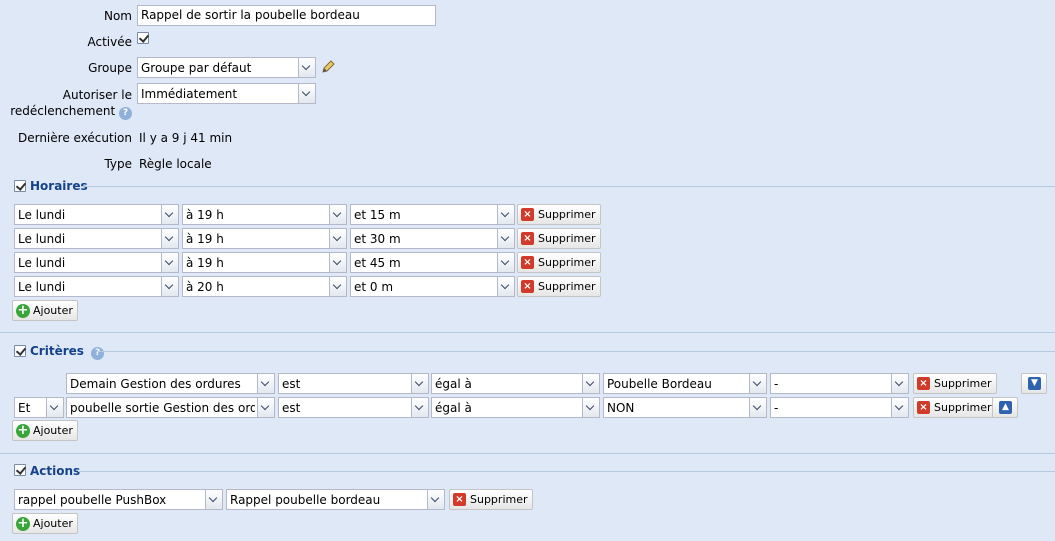 The image size is (1055, 541). What do you see at coordinates (42, 263) in the screenshot?
I see `schedule-day-select-value: Le lundi` at bounding box center [42, 263].